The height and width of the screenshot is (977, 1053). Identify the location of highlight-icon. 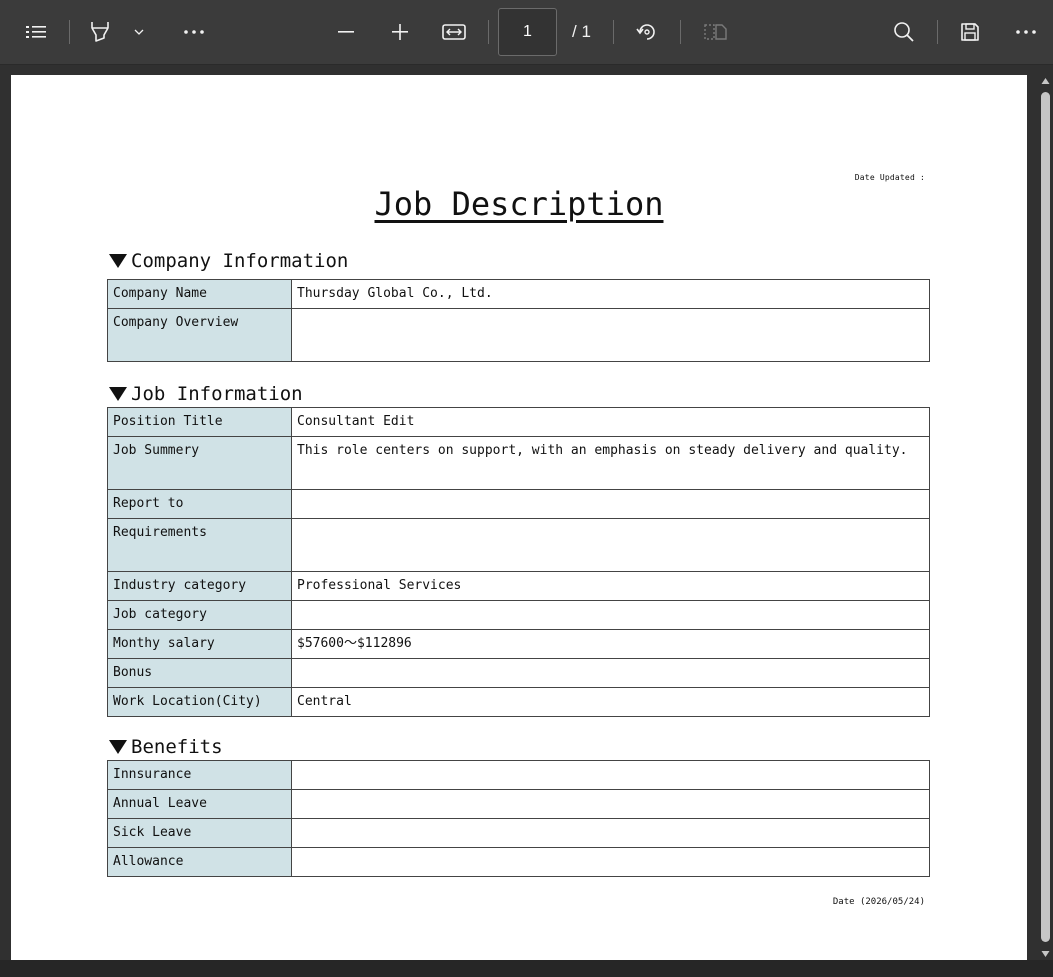
(100, 32).